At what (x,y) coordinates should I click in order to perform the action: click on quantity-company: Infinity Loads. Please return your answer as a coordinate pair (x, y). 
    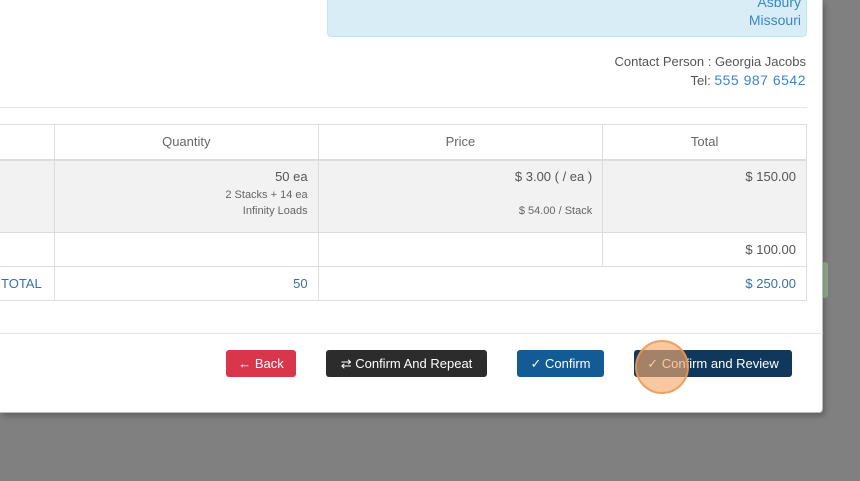
    Looking at the image, I should click on (275, 210).